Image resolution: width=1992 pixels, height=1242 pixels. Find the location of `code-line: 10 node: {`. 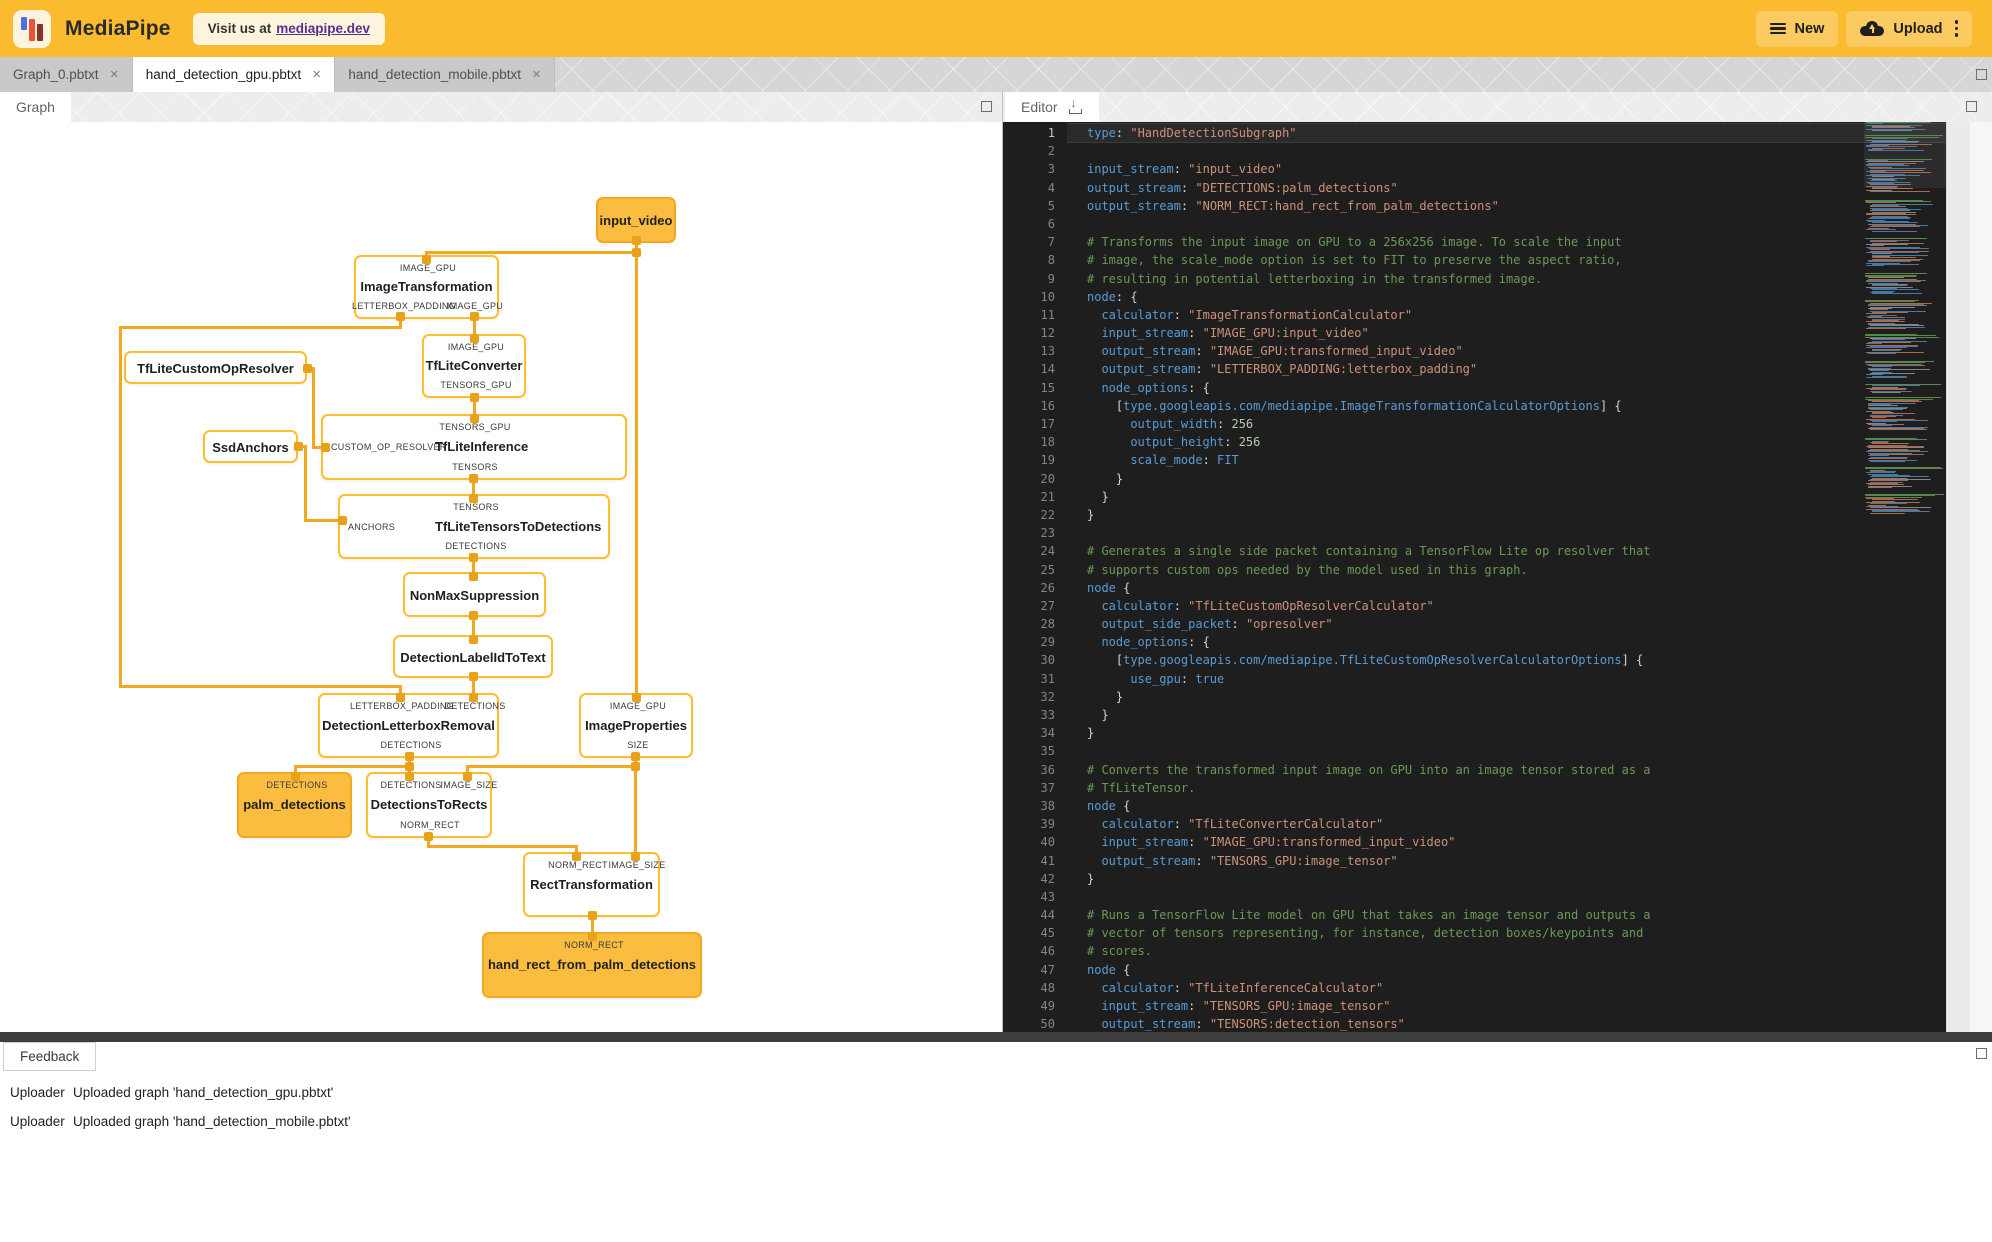

code-line: 10 node: { is located at coordinates (1474, 297).